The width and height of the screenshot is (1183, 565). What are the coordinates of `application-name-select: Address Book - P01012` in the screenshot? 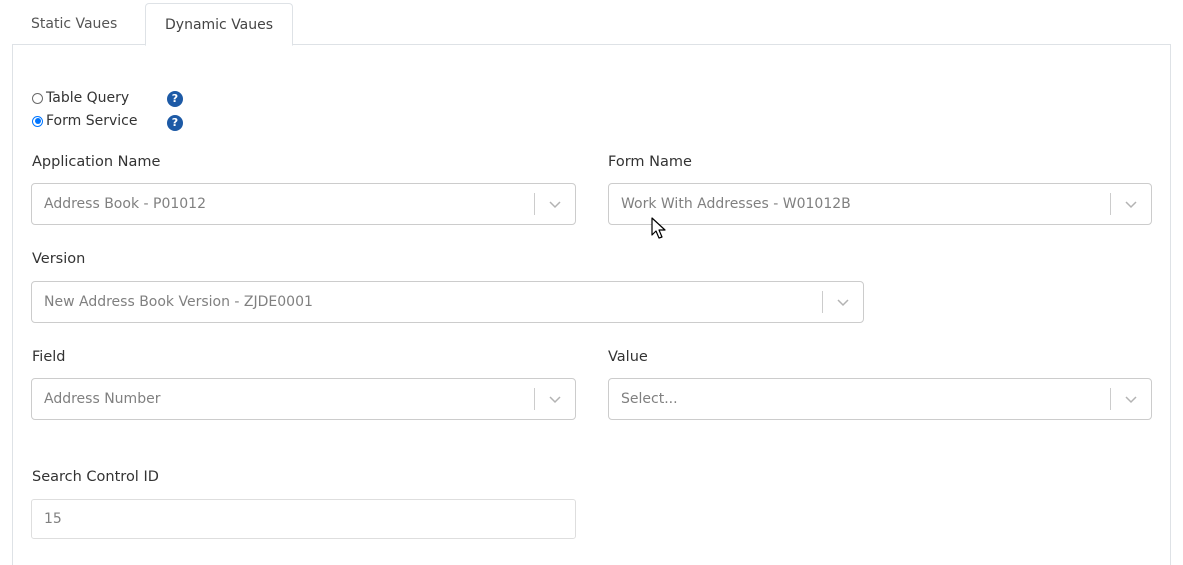 It's located at (303, 204).